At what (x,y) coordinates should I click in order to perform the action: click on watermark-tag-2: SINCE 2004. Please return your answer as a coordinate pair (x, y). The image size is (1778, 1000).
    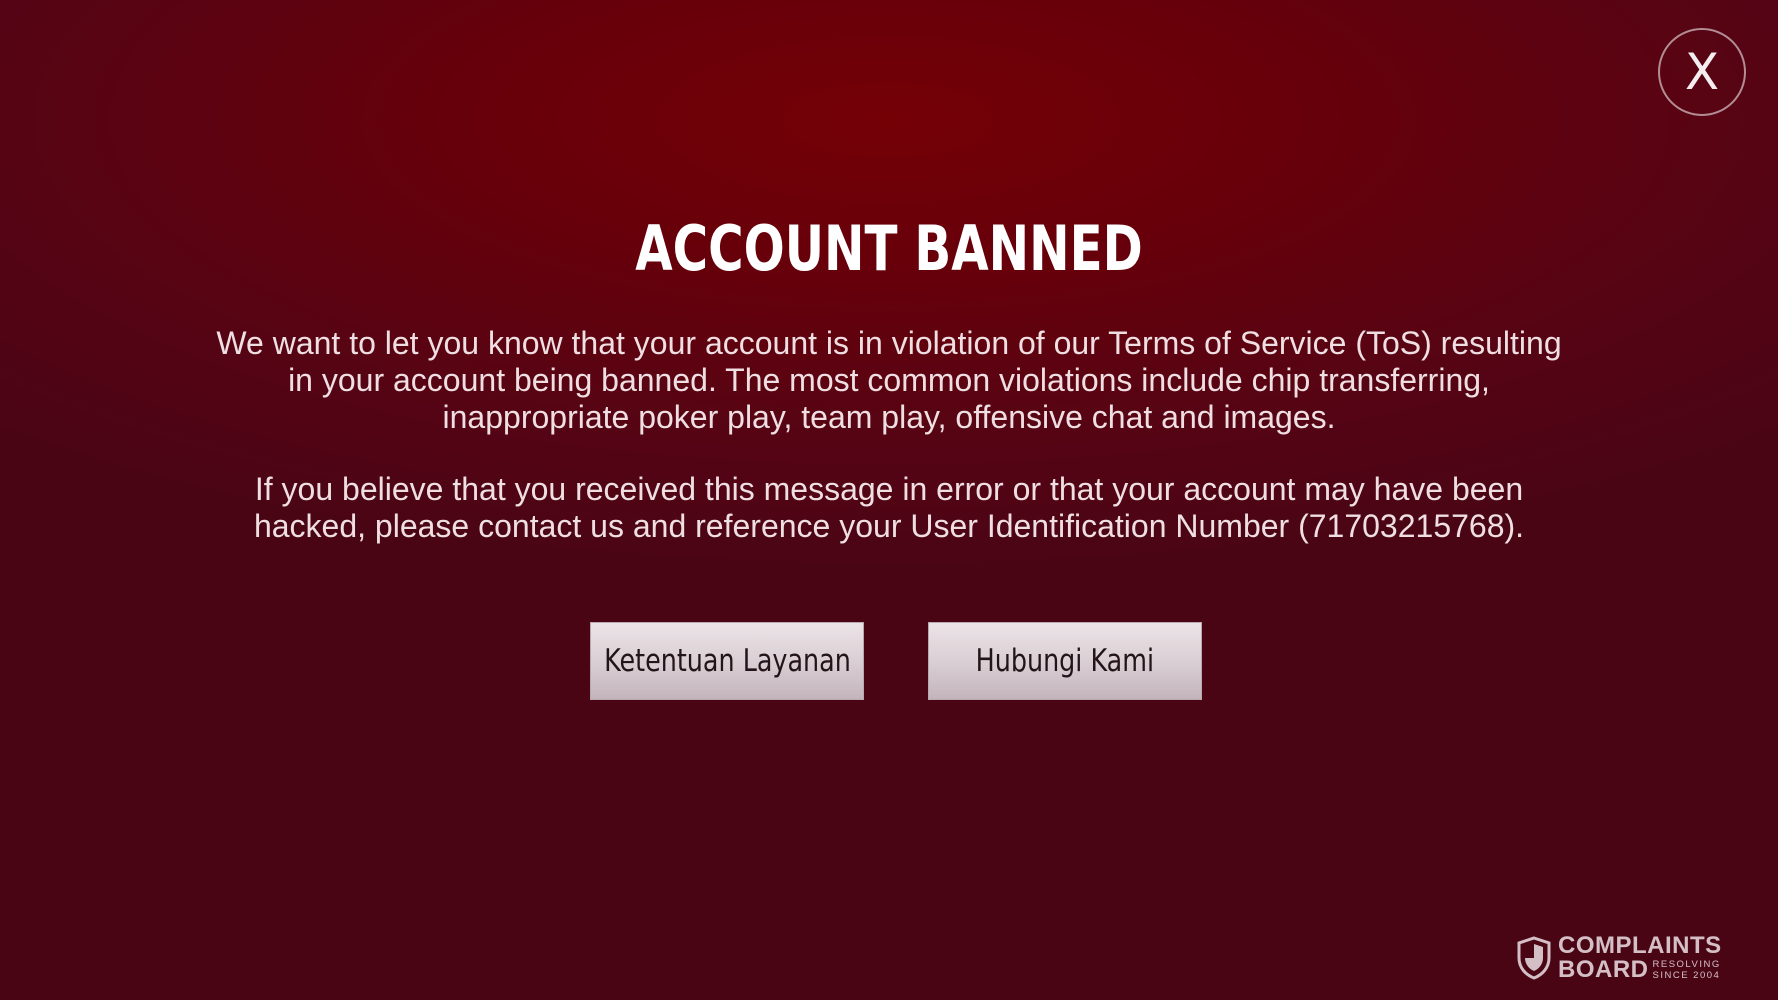
    Looking at the image, I should click on (1686, 975).